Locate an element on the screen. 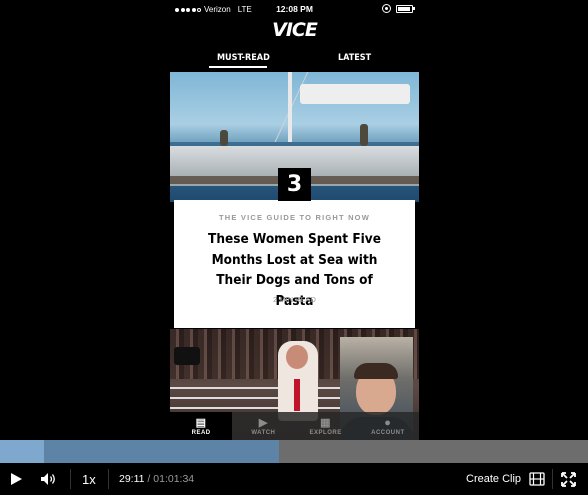 The image size is (588, 495). active-tab-indicator is located at coordinates (238, 67).